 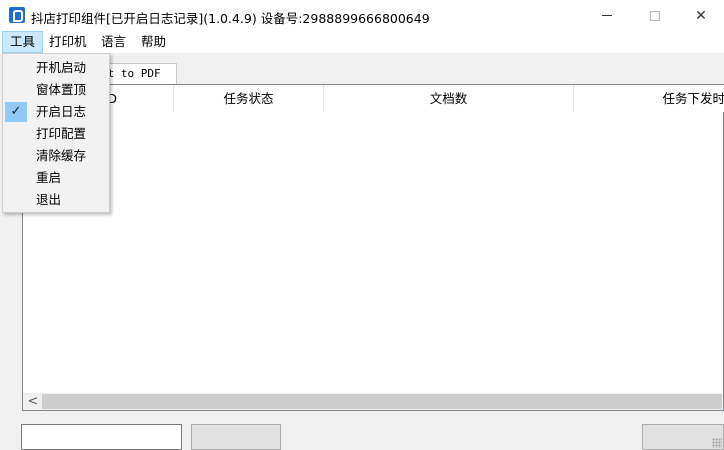 I want to click on column-header-doc-count: 文档数, so click(x=449, y=98).